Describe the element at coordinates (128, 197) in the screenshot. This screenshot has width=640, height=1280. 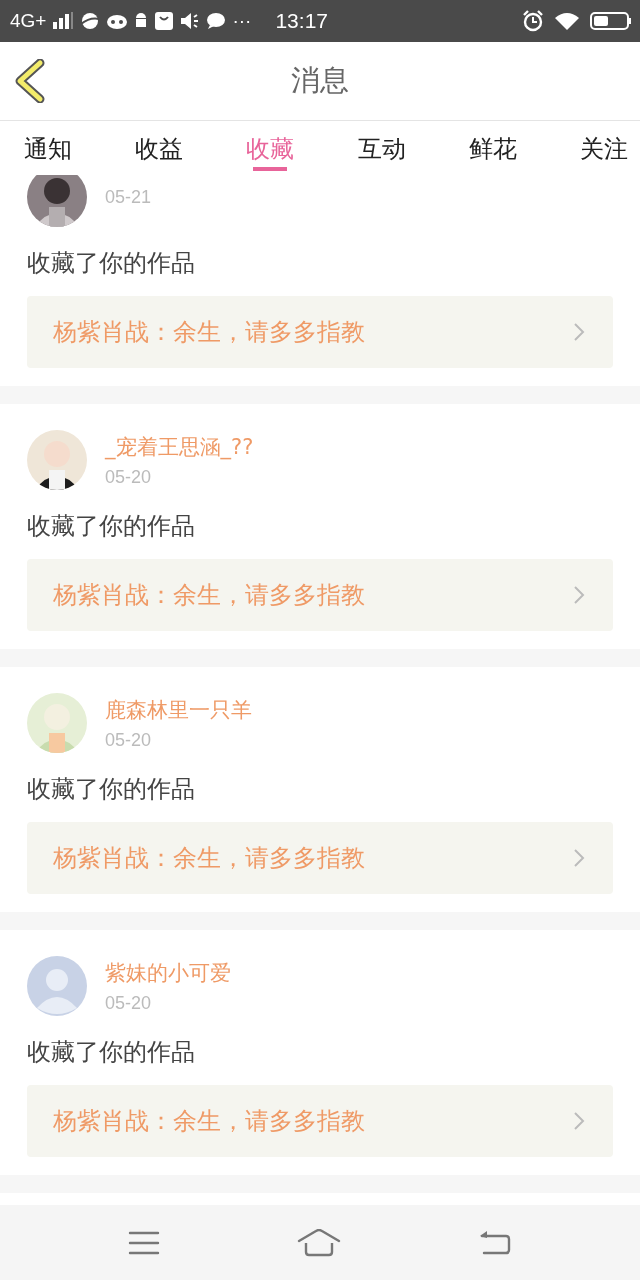
I see `message-date: 05-21` at that location.